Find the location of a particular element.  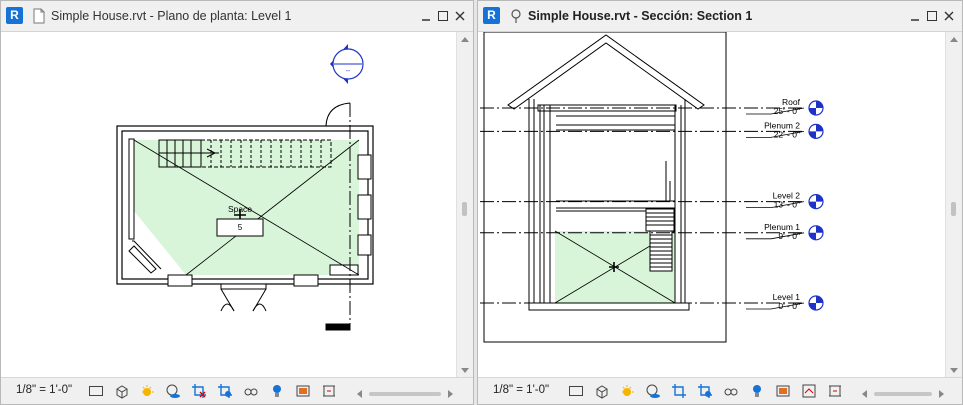

space-label: Space is located at coordinates (240, 209).